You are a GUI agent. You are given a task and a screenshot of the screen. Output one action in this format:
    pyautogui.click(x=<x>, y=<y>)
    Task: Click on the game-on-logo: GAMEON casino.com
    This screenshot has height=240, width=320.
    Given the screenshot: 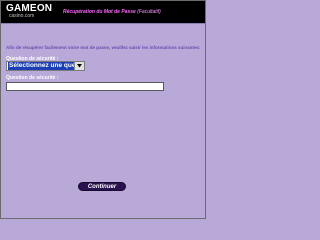 What is the action you would take?
    pyautogui.click(x=32, y=12)
    